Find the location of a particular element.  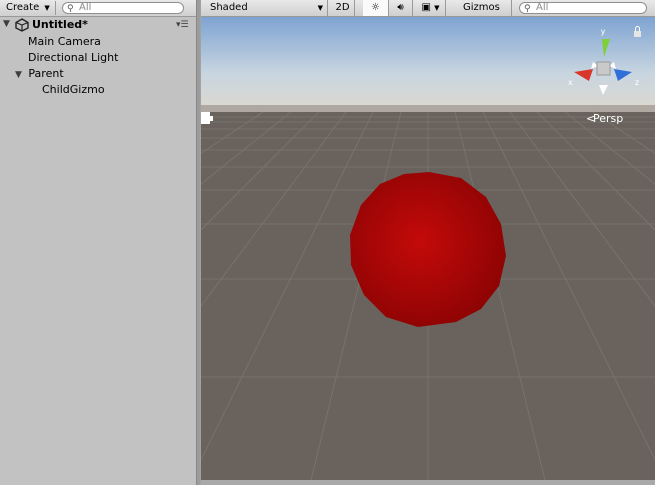

gizmos-dropdown: Gizmos ▼ is located at coordinates (485, 14).